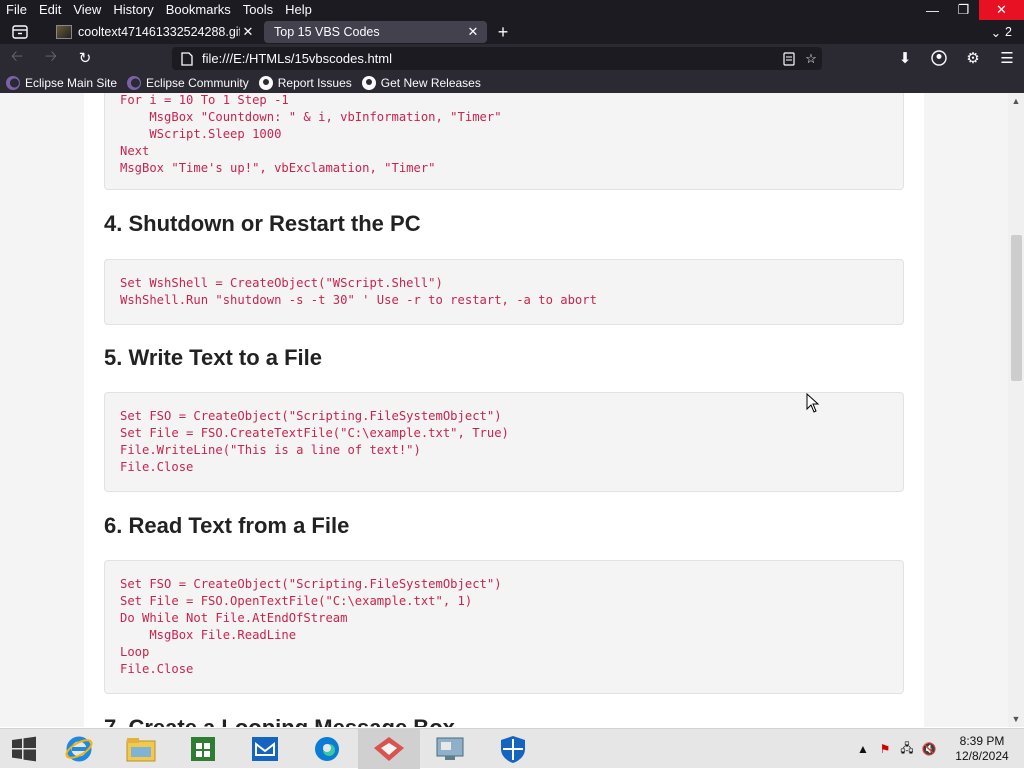 This screenshot has width=1024, height=769. What do you see at coordinates (50, 10) in the screenshot?
I see `menu-edit: Edit` at bounding box center [50, 10].